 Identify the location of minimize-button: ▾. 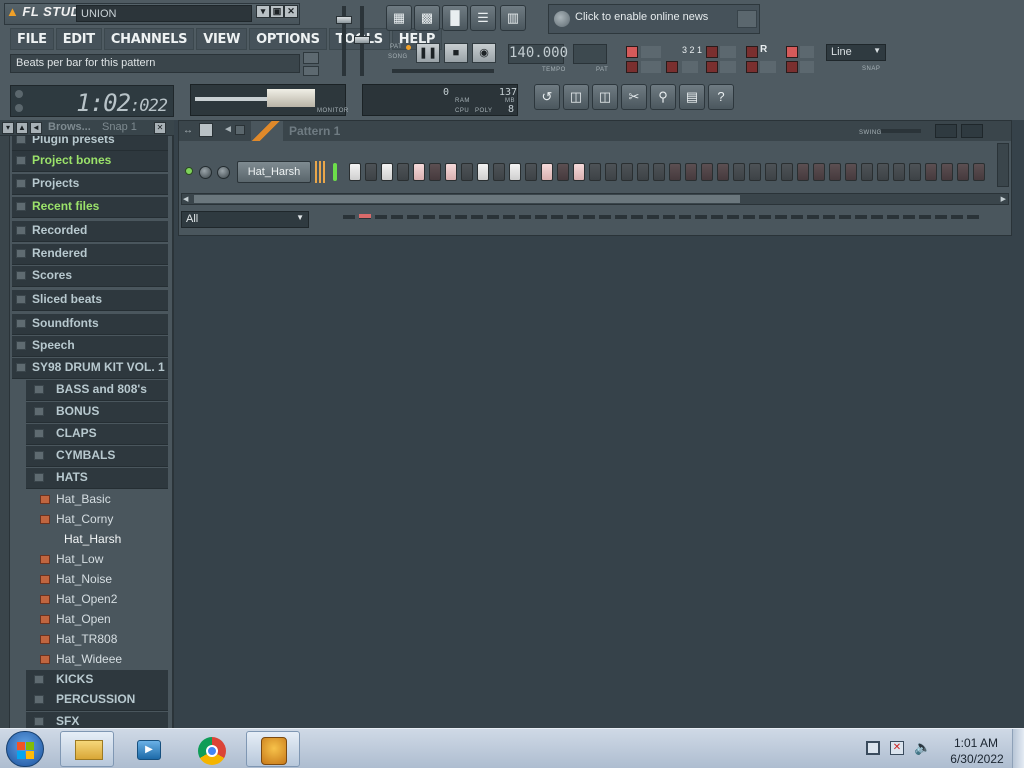
(263, 11).